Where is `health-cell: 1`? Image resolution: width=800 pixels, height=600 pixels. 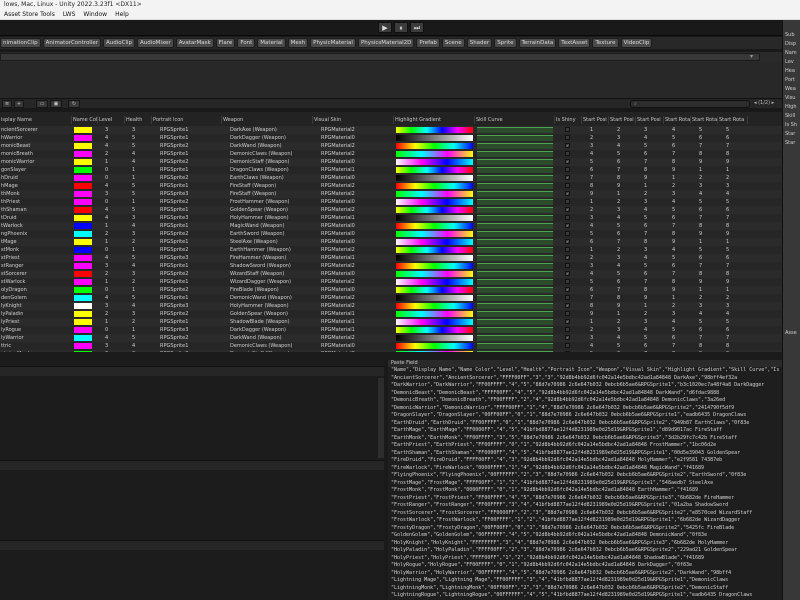
health-cell: 1 is located at coordinates (141, 250).